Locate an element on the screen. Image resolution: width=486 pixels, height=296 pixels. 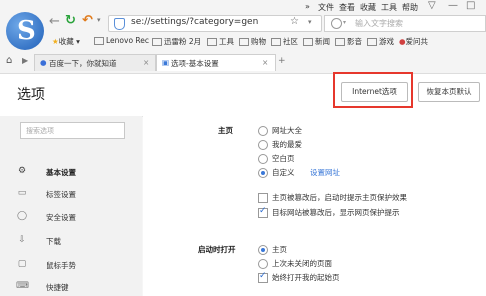
refresh-icon: ↻ is located at coordinates (70, 20).